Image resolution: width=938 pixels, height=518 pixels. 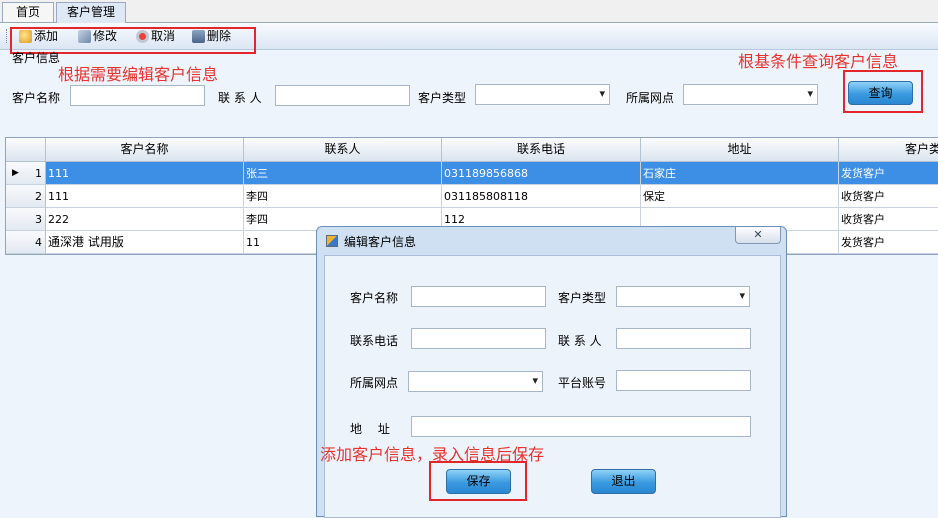 I want to click on dialog-name-label: 客户名称, so click(x=374, y=298).